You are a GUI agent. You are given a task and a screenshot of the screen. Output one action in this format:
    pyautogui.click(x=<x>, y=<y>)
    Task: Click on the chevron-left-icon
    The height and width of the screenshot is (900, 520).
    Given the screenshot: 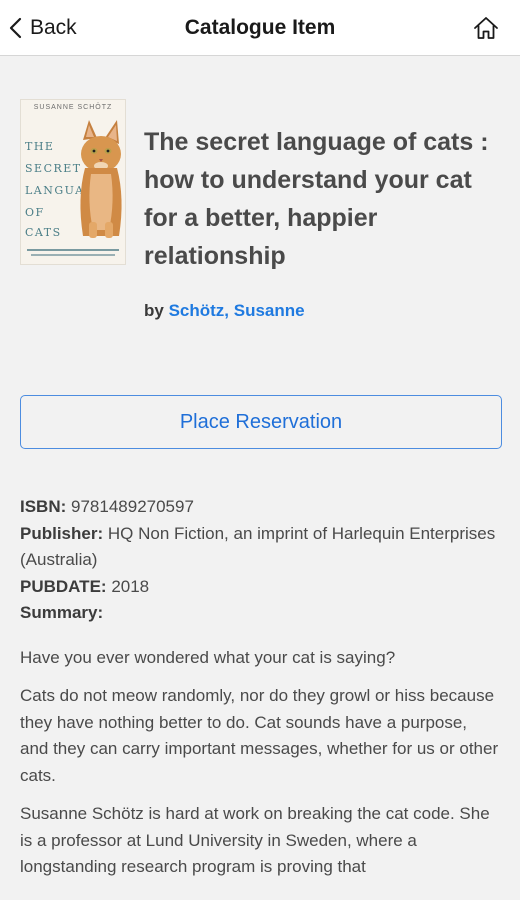 What is the action you would take?
    pyautogui.click(x=15, y=28)
    